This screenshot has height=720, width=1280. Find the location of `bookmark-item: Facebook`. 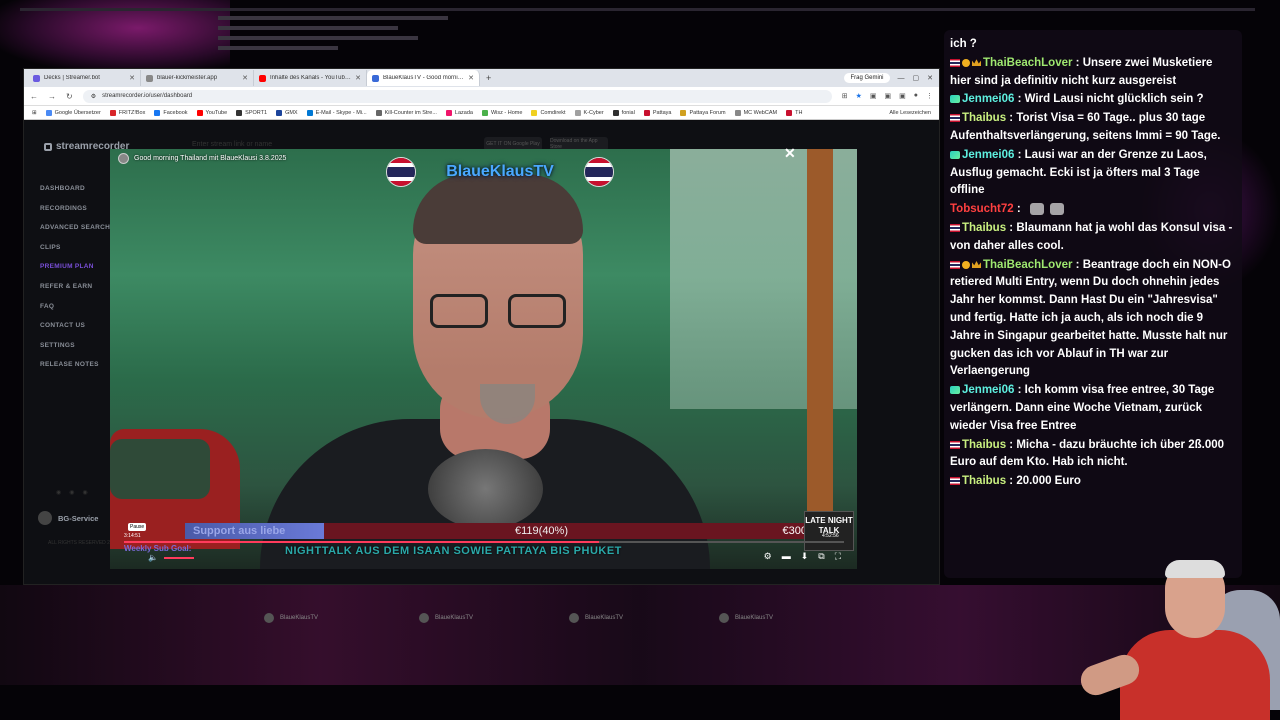

bookmark-item: Facebook is located at coordinates (171, 112).